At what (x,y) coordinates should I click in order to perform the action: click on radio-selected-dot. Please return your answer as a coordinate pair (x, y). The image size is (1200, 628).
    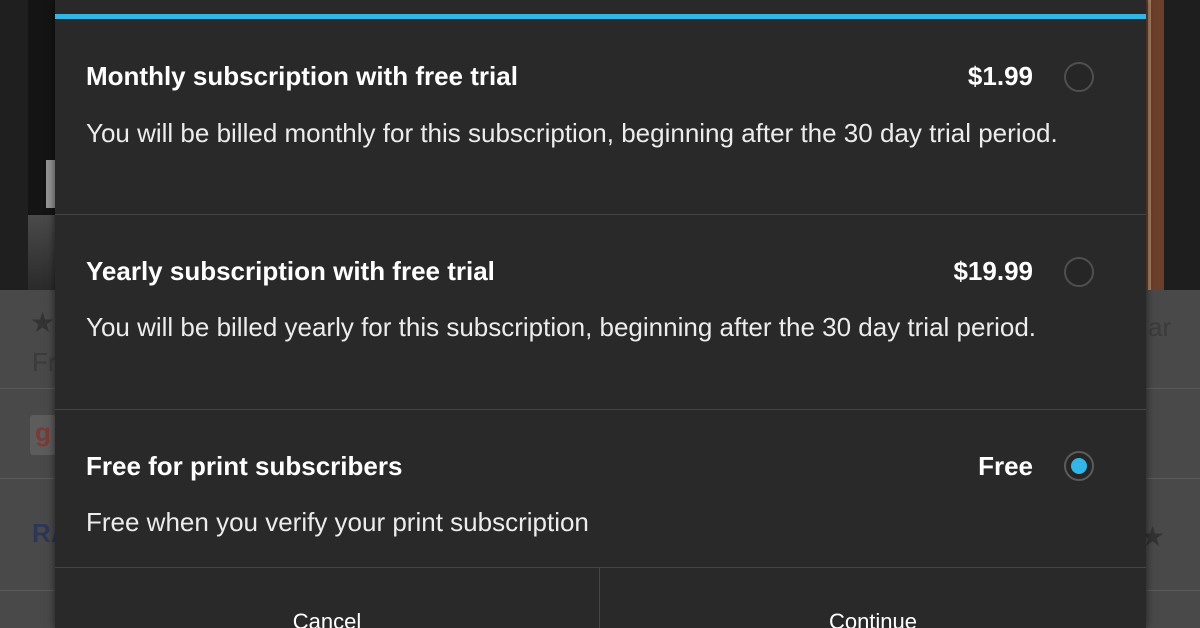
    Looking at the image, I should click on (1079, 466).